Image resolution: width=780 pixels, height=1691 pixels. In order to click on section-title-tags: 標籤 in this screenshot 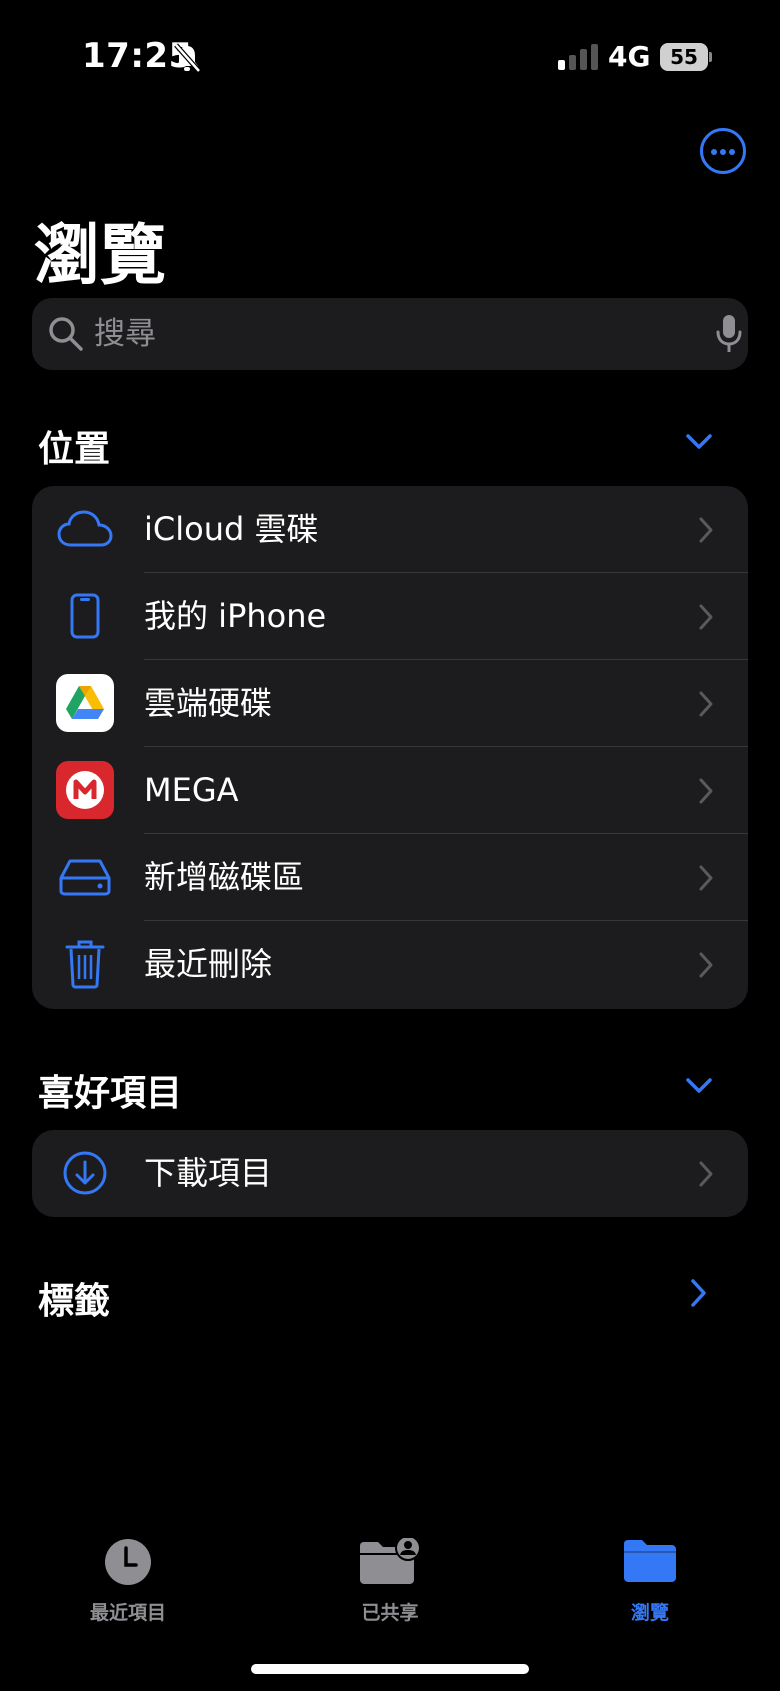, I will do `click(74, 1301)`.